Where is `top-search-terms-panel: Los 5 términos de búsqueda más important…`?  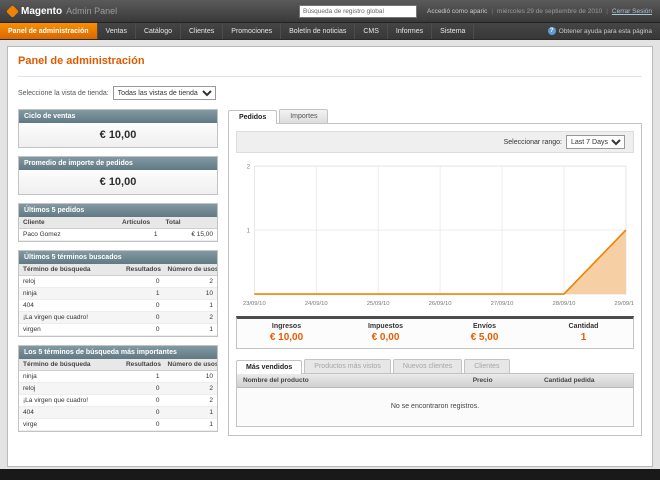 top-search-terms-panel: Los 5 términos de búsqueda más important… is located at coordinates (118, 388).